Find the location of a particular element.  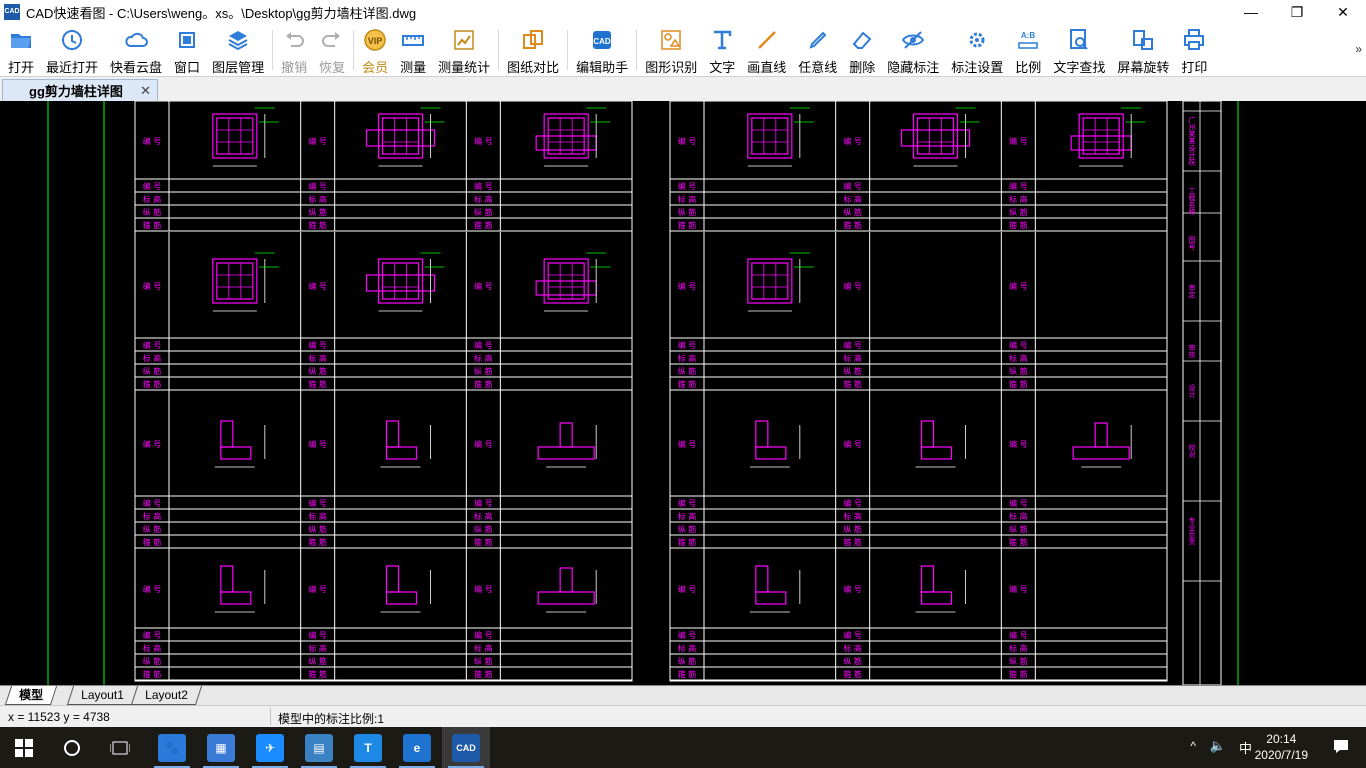

title-block-text: 图号 is located at coordinates (1192, 243).